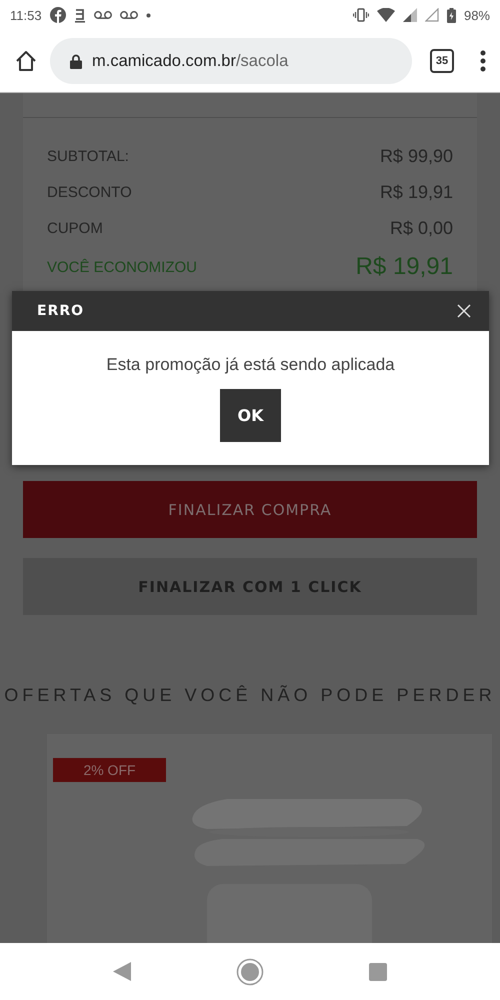 This screenshot has height=1000, width=500. What do you see at coordinates (190, 61) in the screenshot?
I see `url-text: m.camicado.com.br/sacola` at bounding box center [190, 61].